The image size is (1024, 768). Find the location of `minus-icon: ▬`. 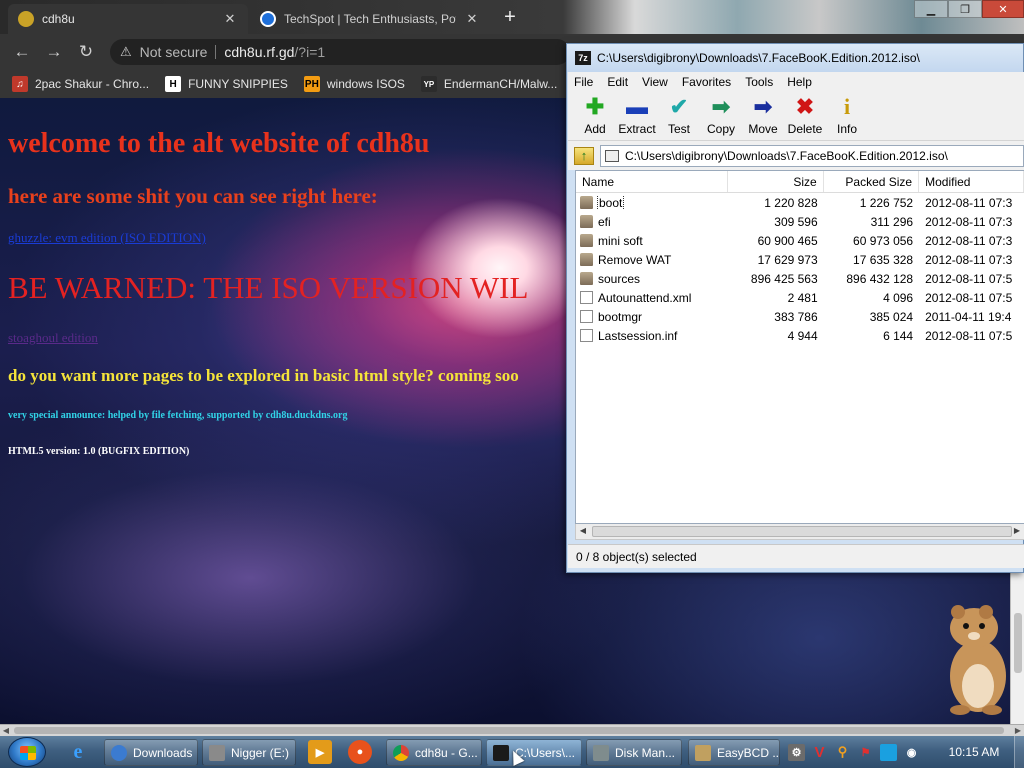

minus-icon: ▬ is located at coordinates (637, 106).